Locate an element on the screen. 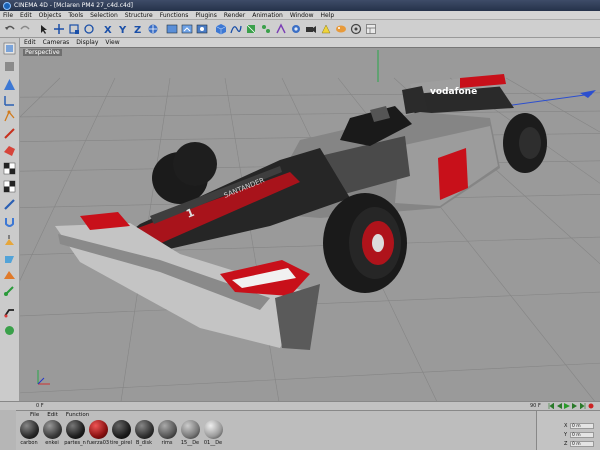  menu-file: File is located at coordinates (8, 15).